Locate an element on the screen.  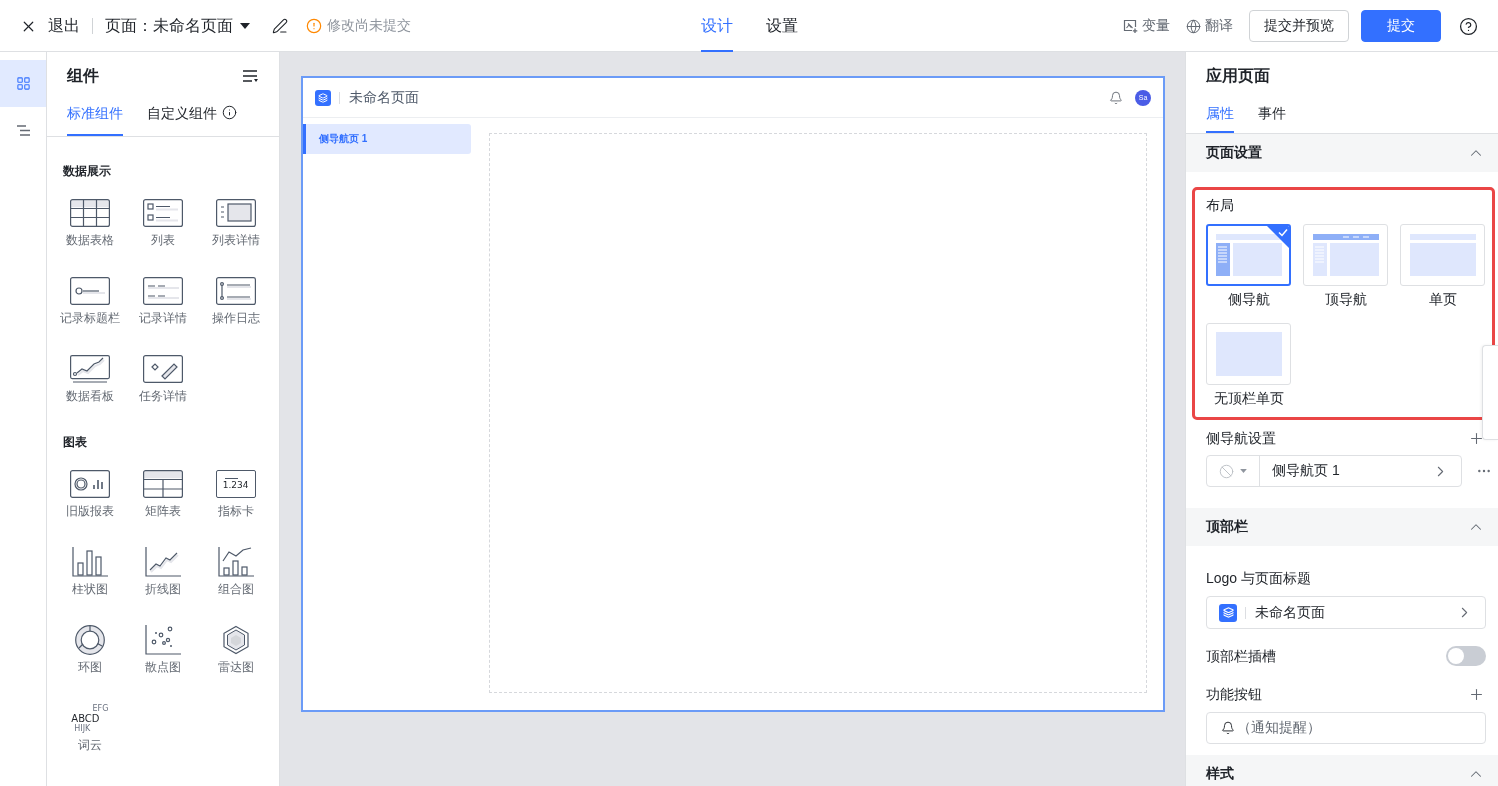
word-cloud-word: HIJK is located at coordinates (82, 728).